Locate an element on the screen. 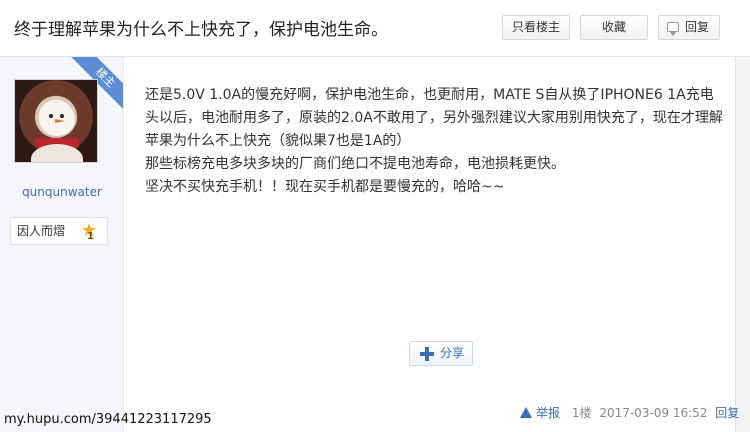 The height and width of the screenshot is (432, 750). favorite-button: 收藏 is located at coordinates (614, 27).